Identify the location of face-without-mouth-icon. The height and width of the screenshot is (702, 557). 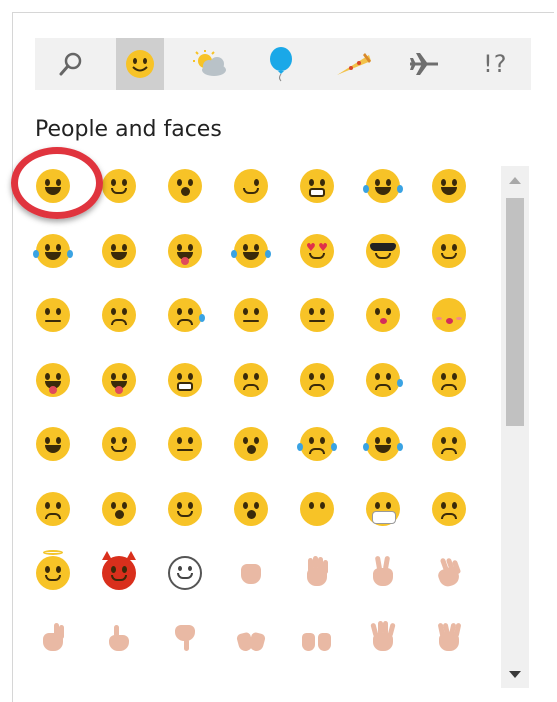
(317, 508).